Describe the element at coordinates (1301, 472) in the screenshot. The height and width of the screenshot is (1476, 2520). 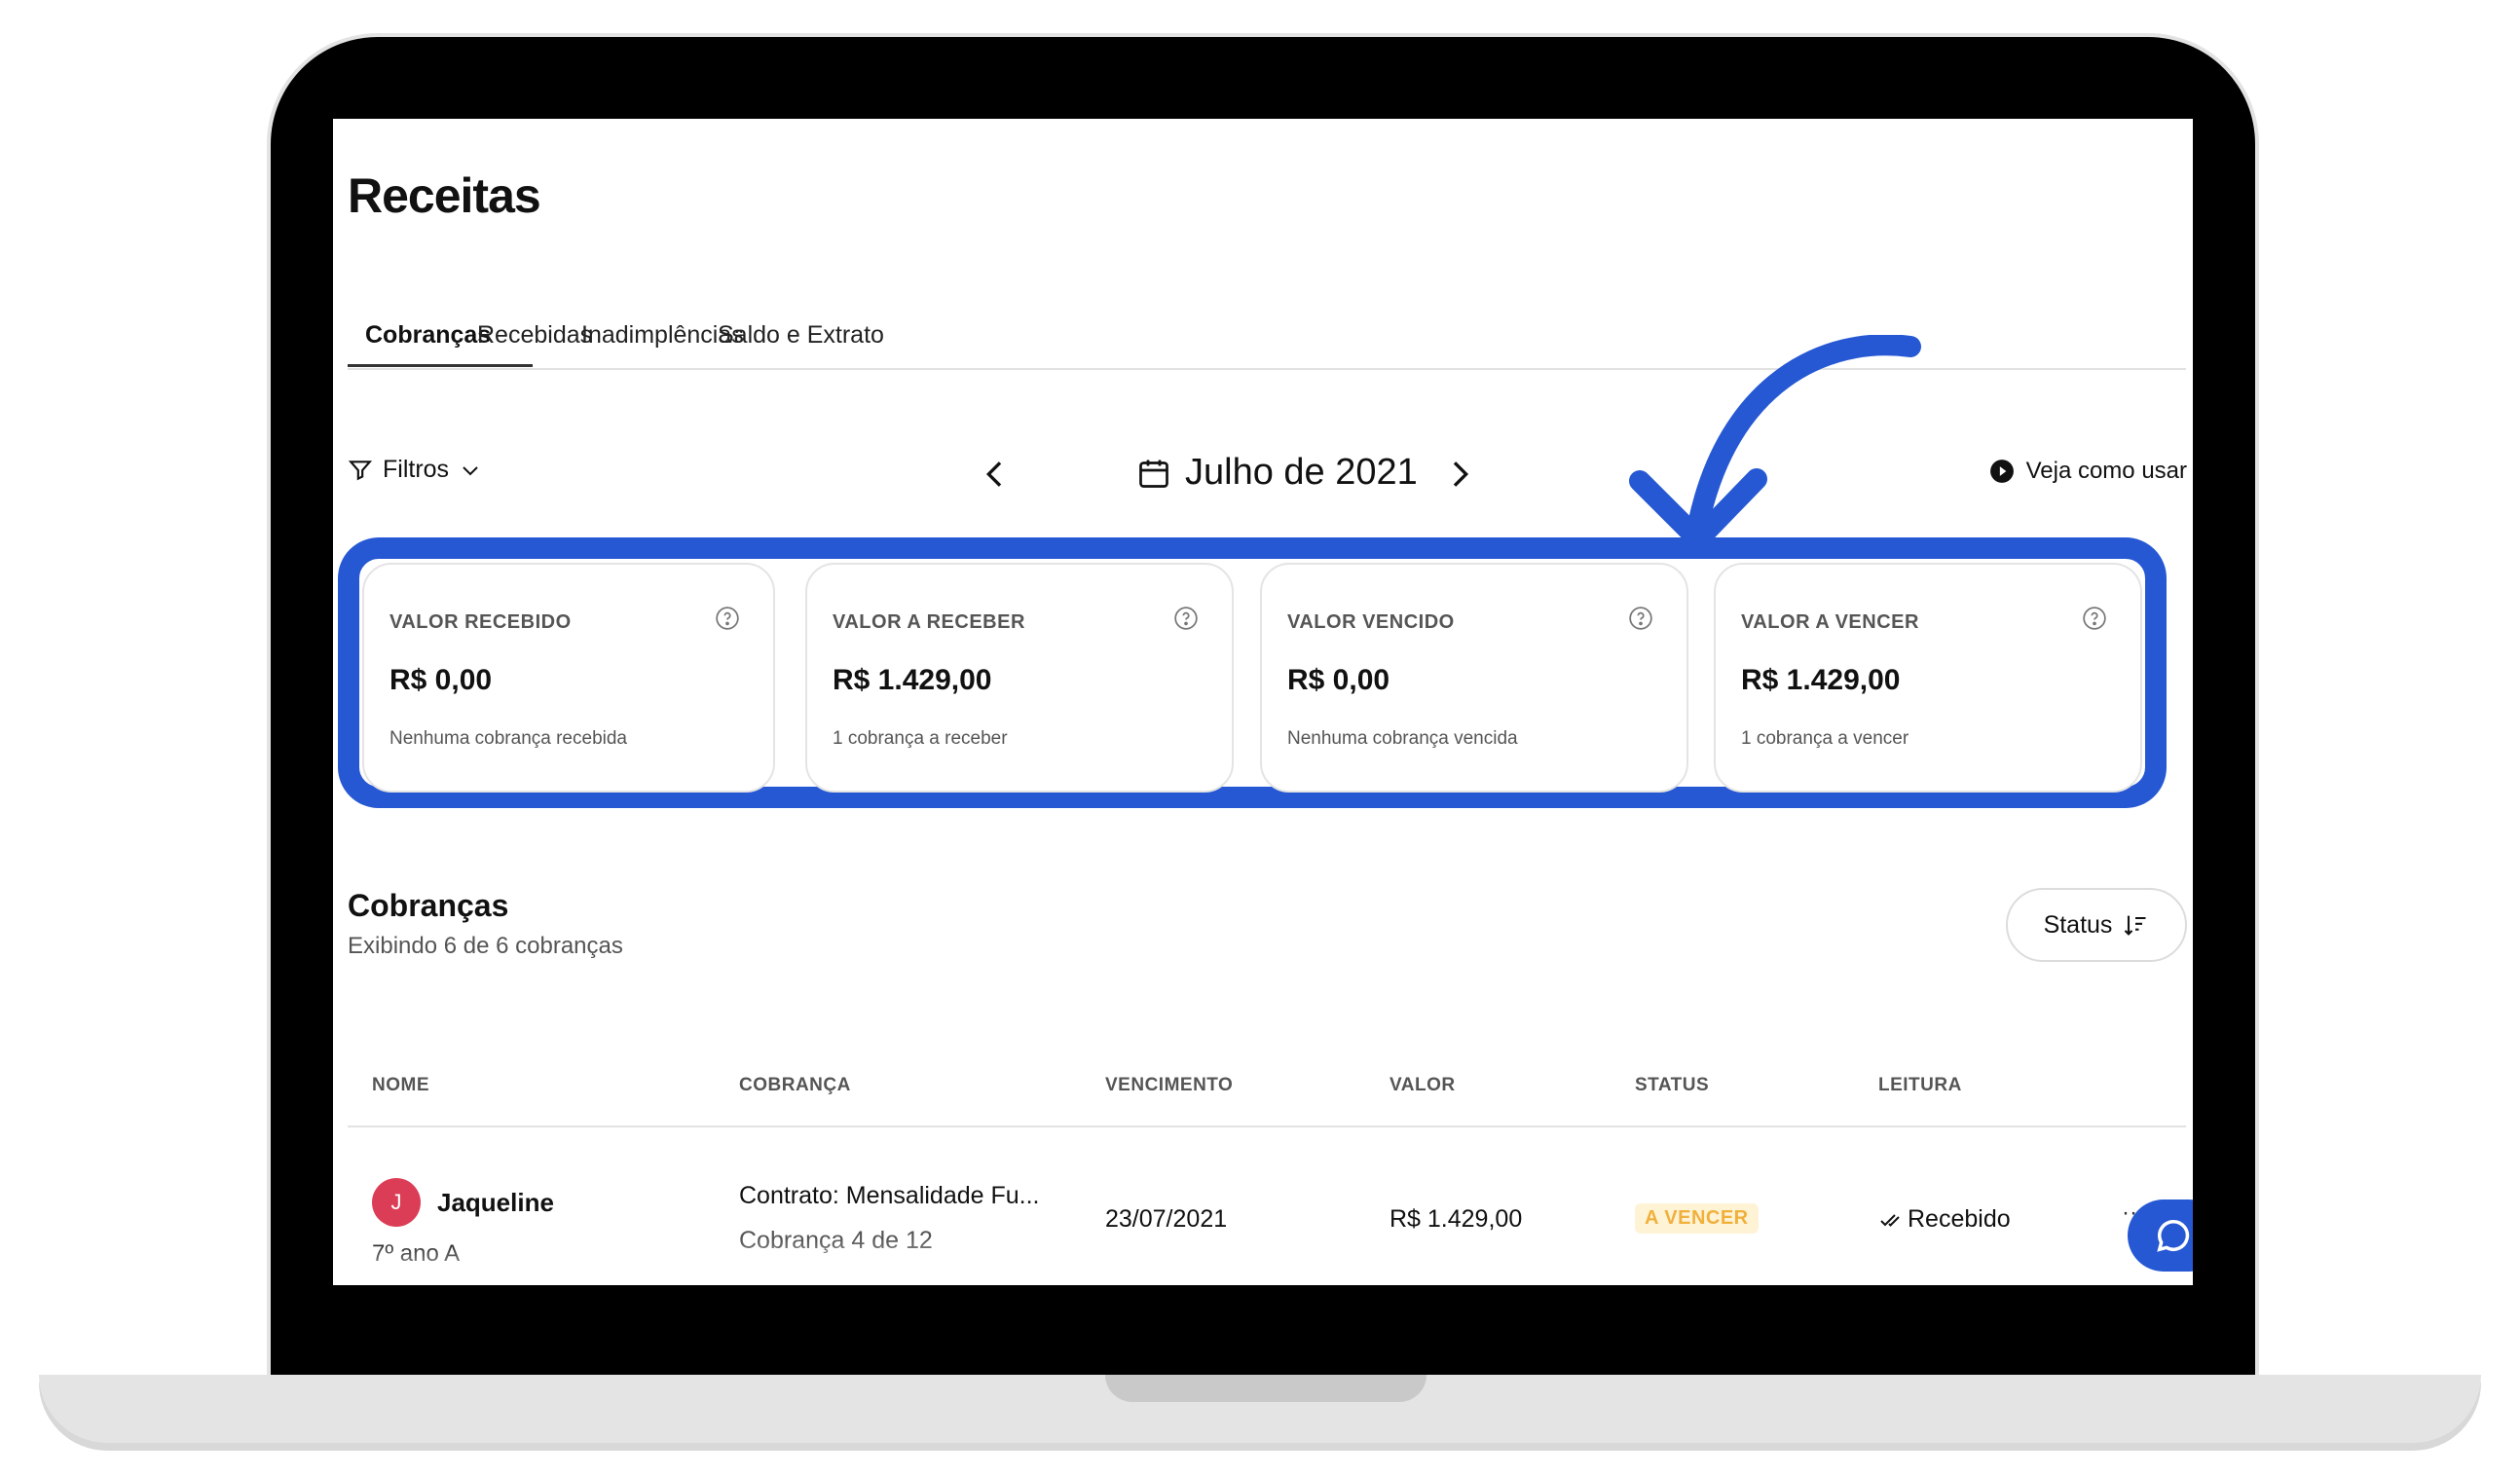
I see `month-text: Julho de 2021` at that location.